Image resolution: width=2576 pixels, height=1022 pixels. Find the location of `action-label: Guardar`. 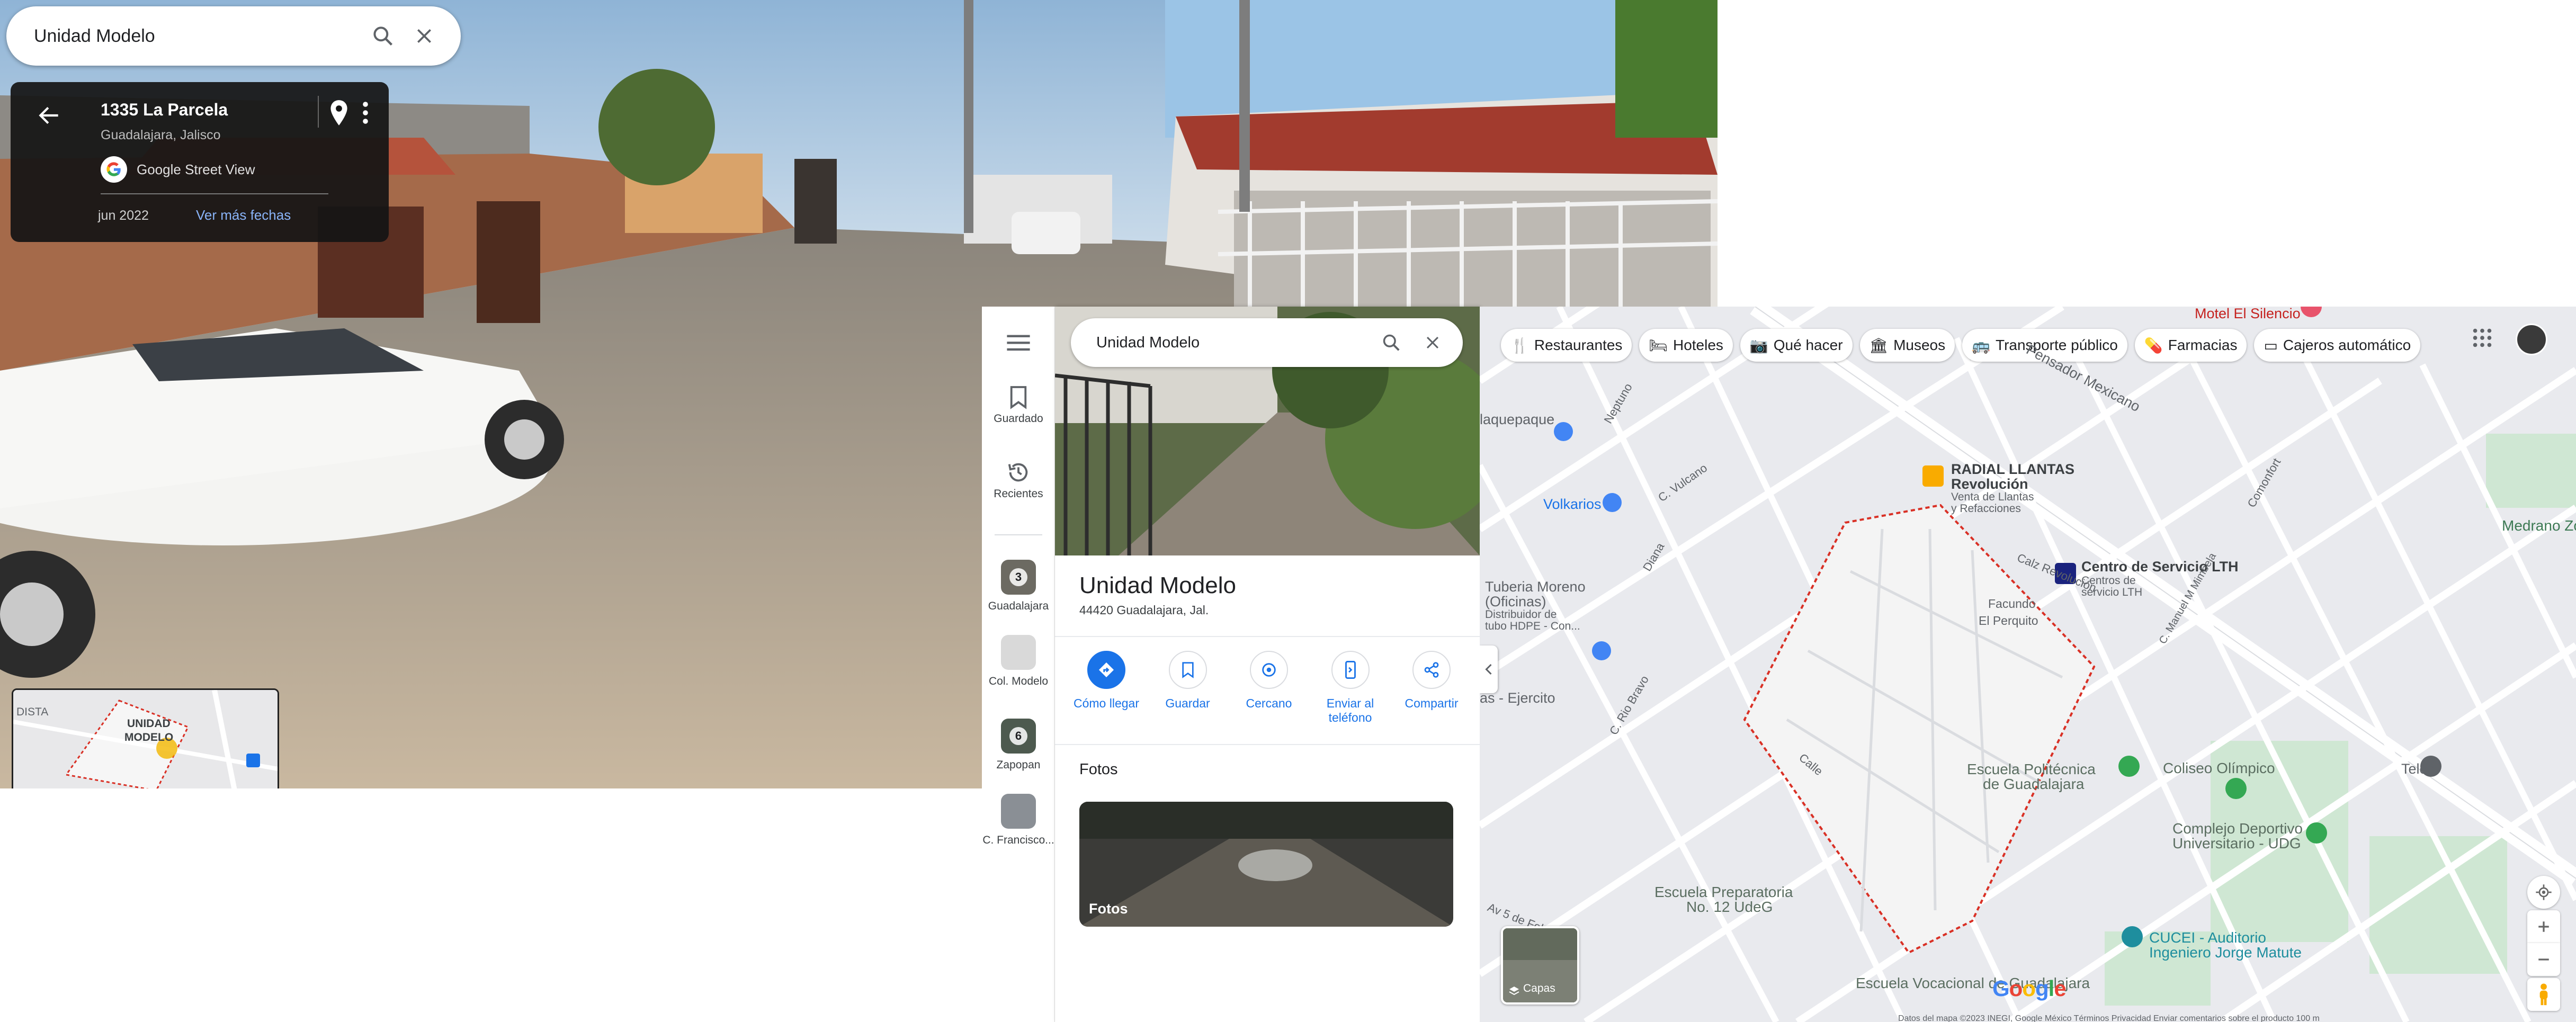

action-label: Guardar is located at coordinates (1187, 703).